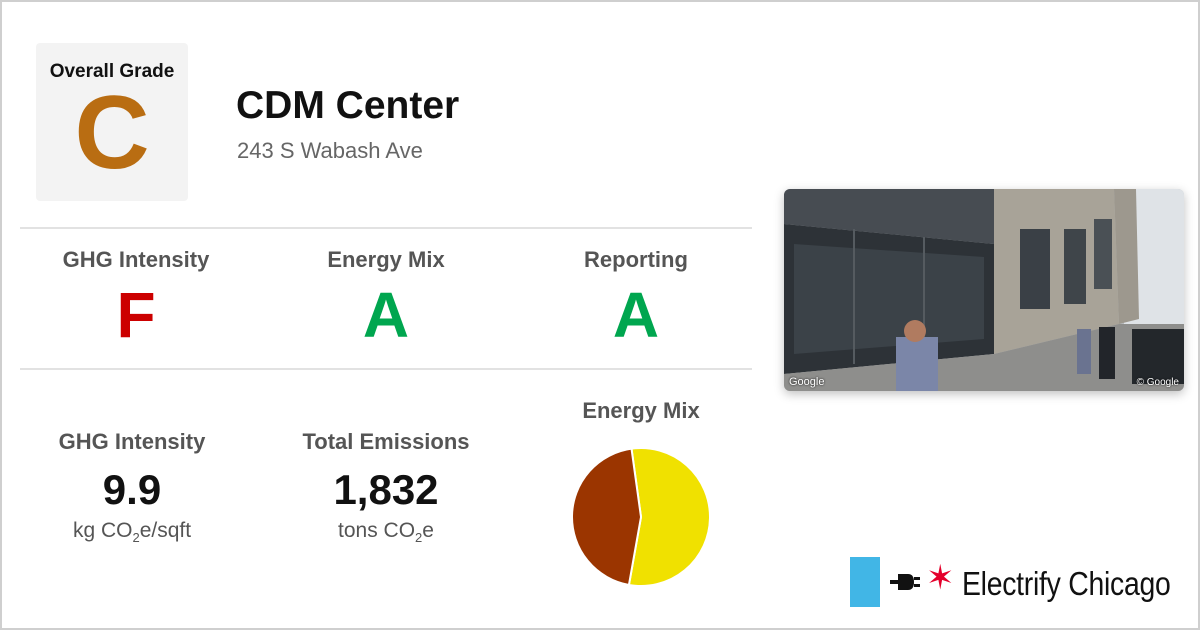 The height and width of the screenshot is (630, 1200). What do you see at coordinates (112, 133) in the screenshot?
I see `overall-grade-letter: C` at bounding box center [112, 133].